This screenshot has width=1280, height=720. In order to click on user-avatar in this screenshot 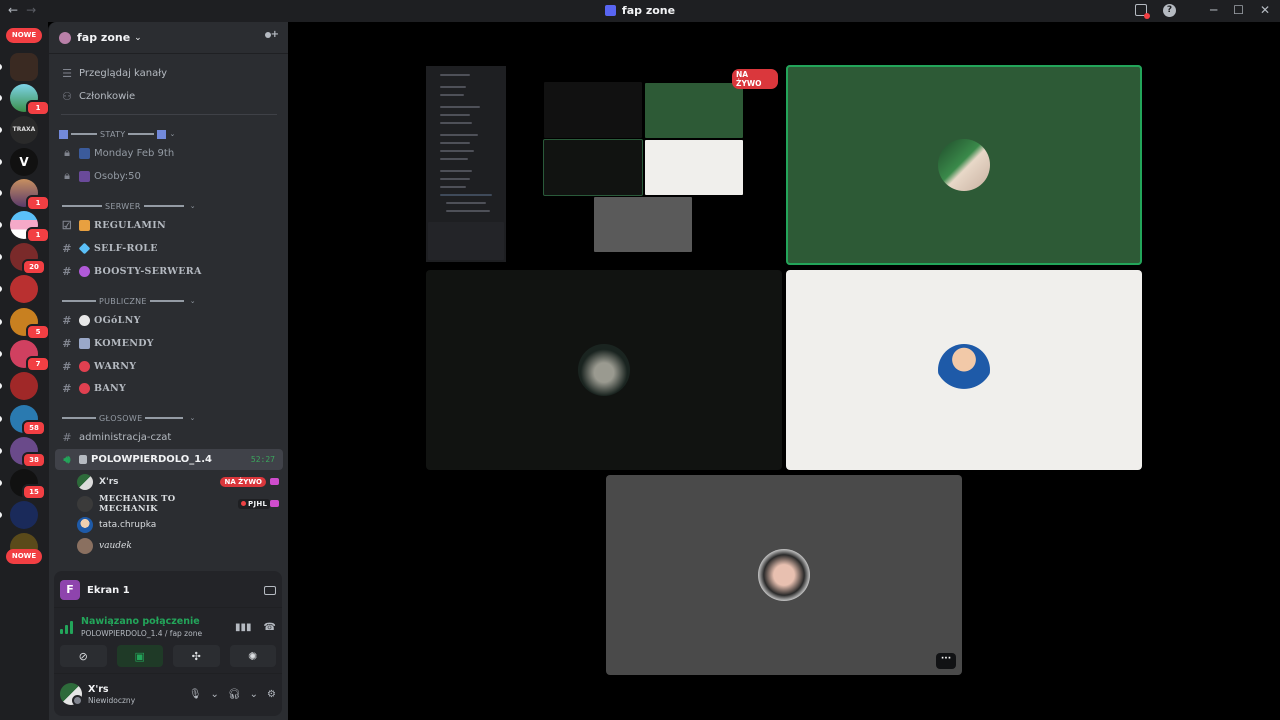, I will do `click(71, 694)`.